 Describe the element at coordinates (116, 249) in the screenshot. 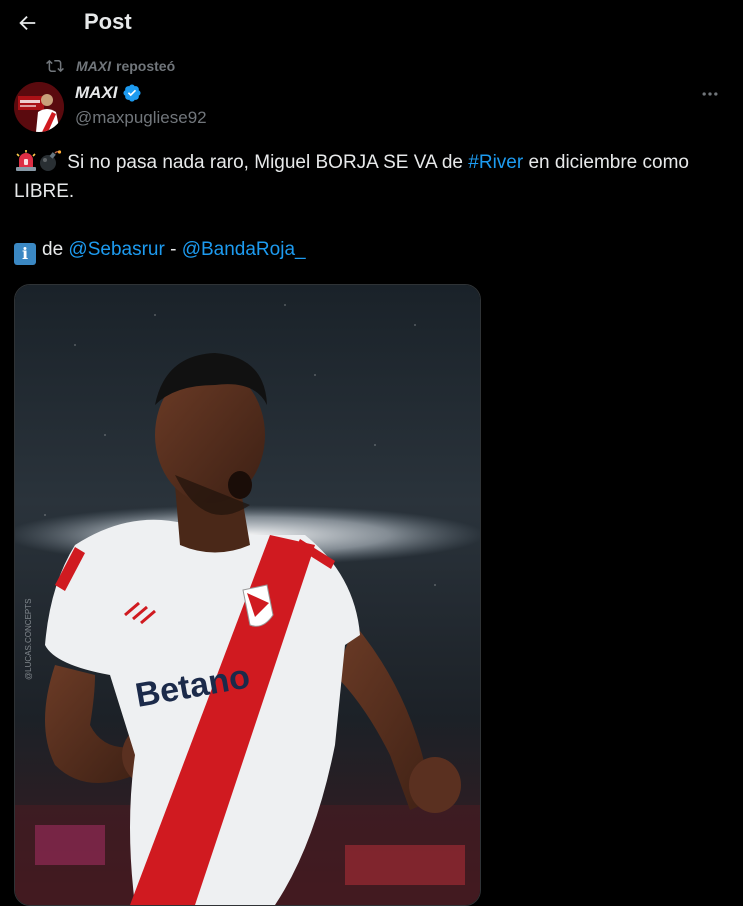

I see `mention-link-1: @Sebasrur` at that location.